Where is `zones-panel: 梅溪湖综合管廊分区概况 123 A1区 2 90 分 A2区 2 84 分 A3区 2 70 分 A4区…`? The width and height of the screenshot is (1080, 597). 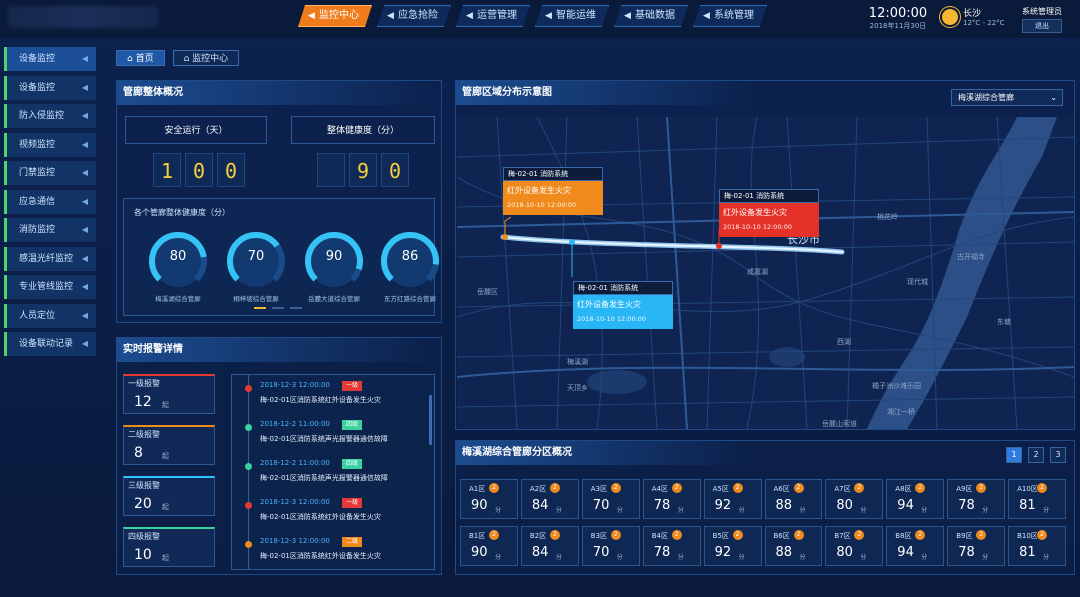
zones-panel: 梅溪湖综合管廊分区概况 123 A1区 2 90 分 A2区 2 84 分 A3区 2 70 分 A4区… is located at coordinates (765, 507).